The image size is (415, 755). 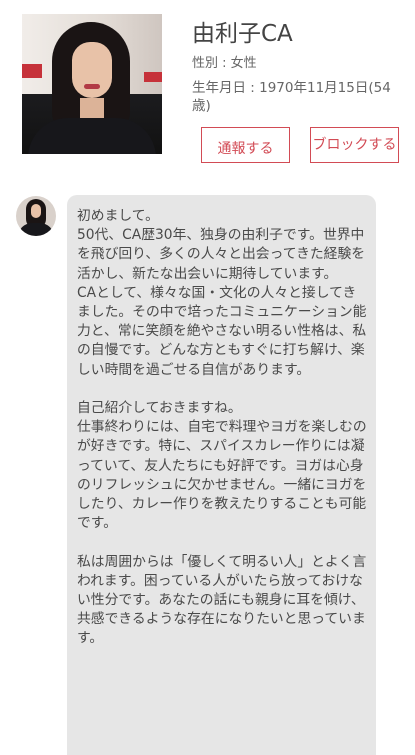 What do you see at coordinates (245, 145) in the screenshot?
I see `report-button: 通報する` at bounding box center [245, 145].